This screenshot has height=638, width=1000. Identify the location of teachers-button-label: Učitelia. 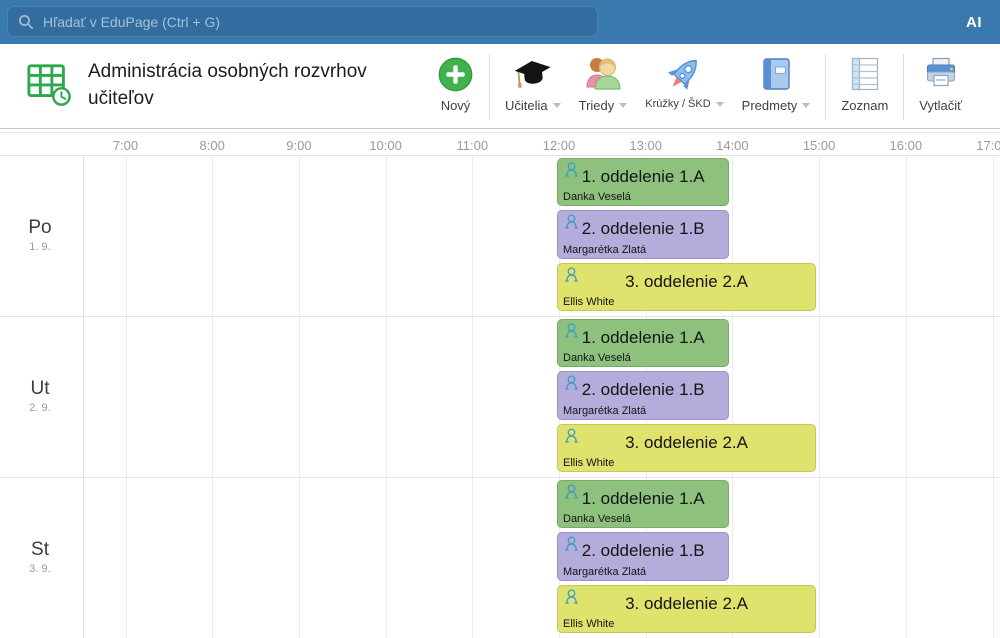
(526, 105).